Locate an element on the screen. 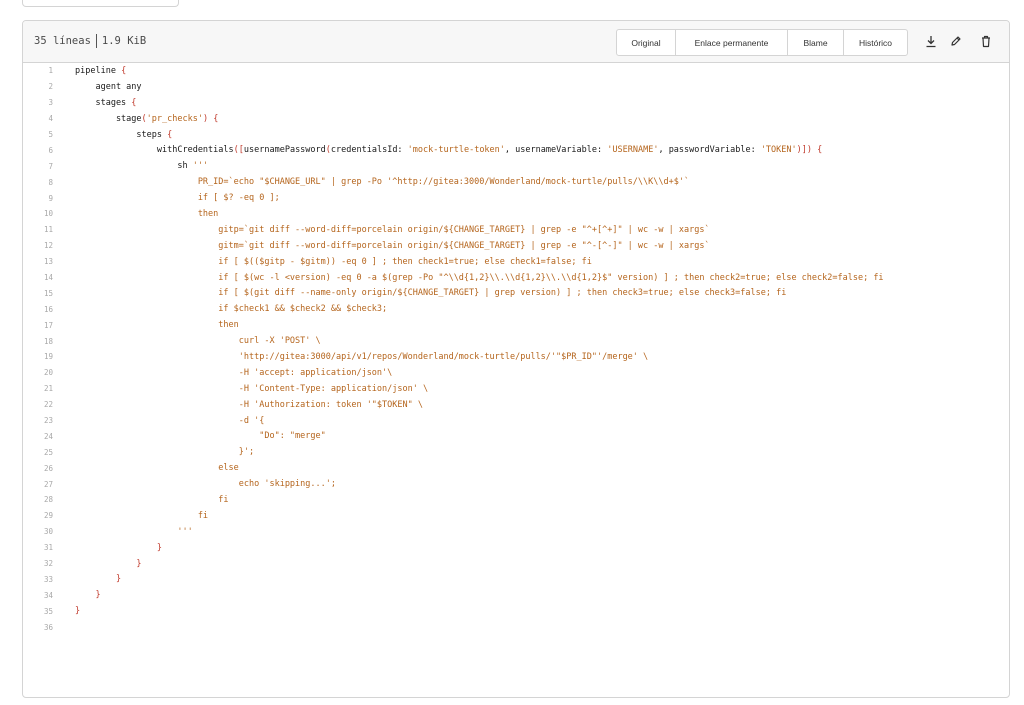 The image size is (1024, 705). line-number: 3 is located at coordinates (38, 102).